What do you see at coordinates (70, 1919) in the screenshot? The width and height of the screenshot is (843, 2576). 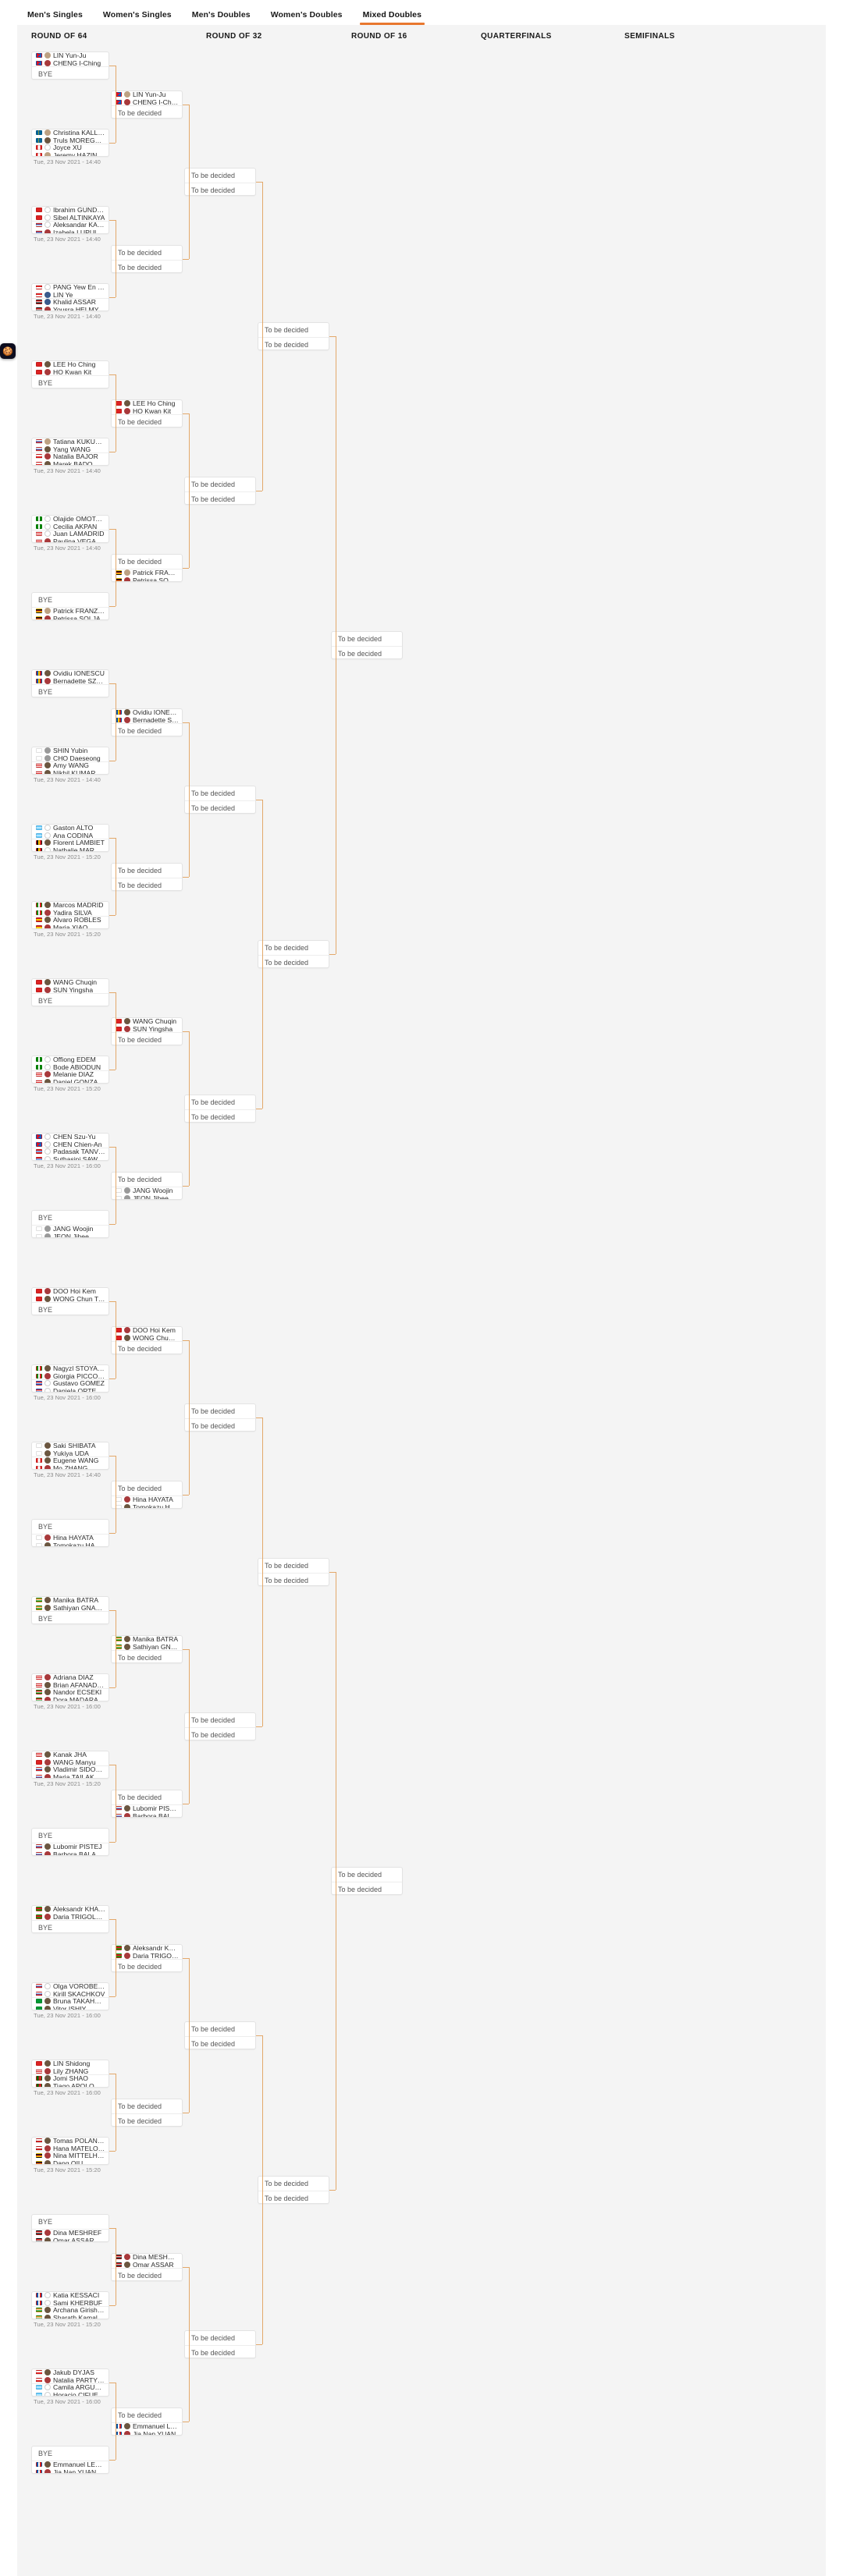 I see `match-card: Aleksandr KHANIN Daria TRIGOLOS BYE` at bounding box center [70, 1919].